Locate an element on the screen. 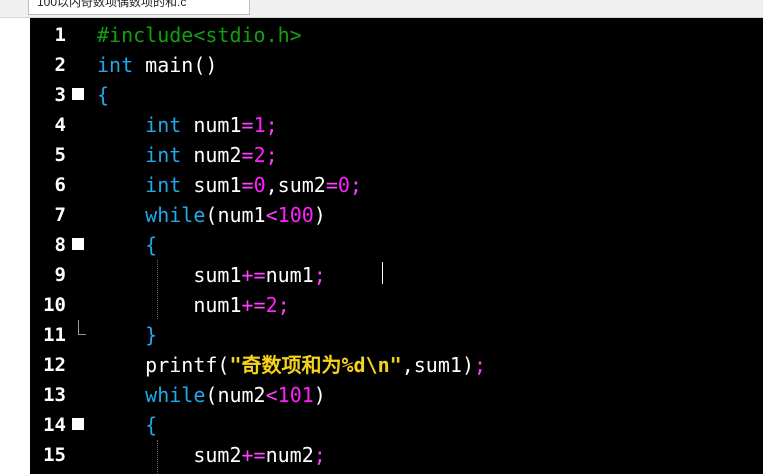 This screenshot has width=763, height=474. code-text: int main() is located at coordinates (157, 65).